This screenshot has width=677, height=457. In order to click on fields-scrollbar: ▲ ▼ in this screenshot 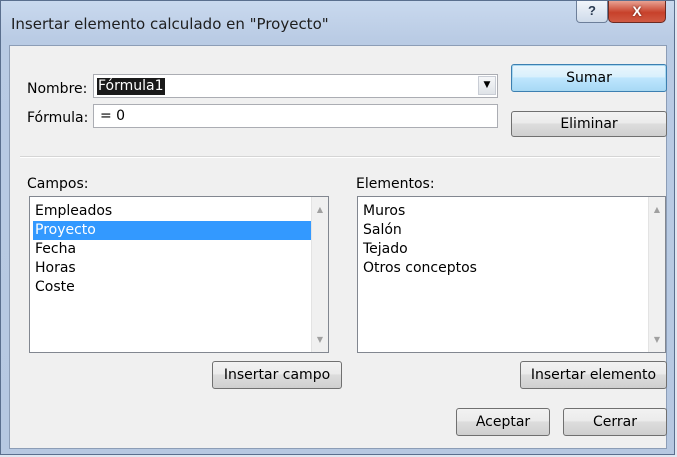, I will do `click(319, 274)`.